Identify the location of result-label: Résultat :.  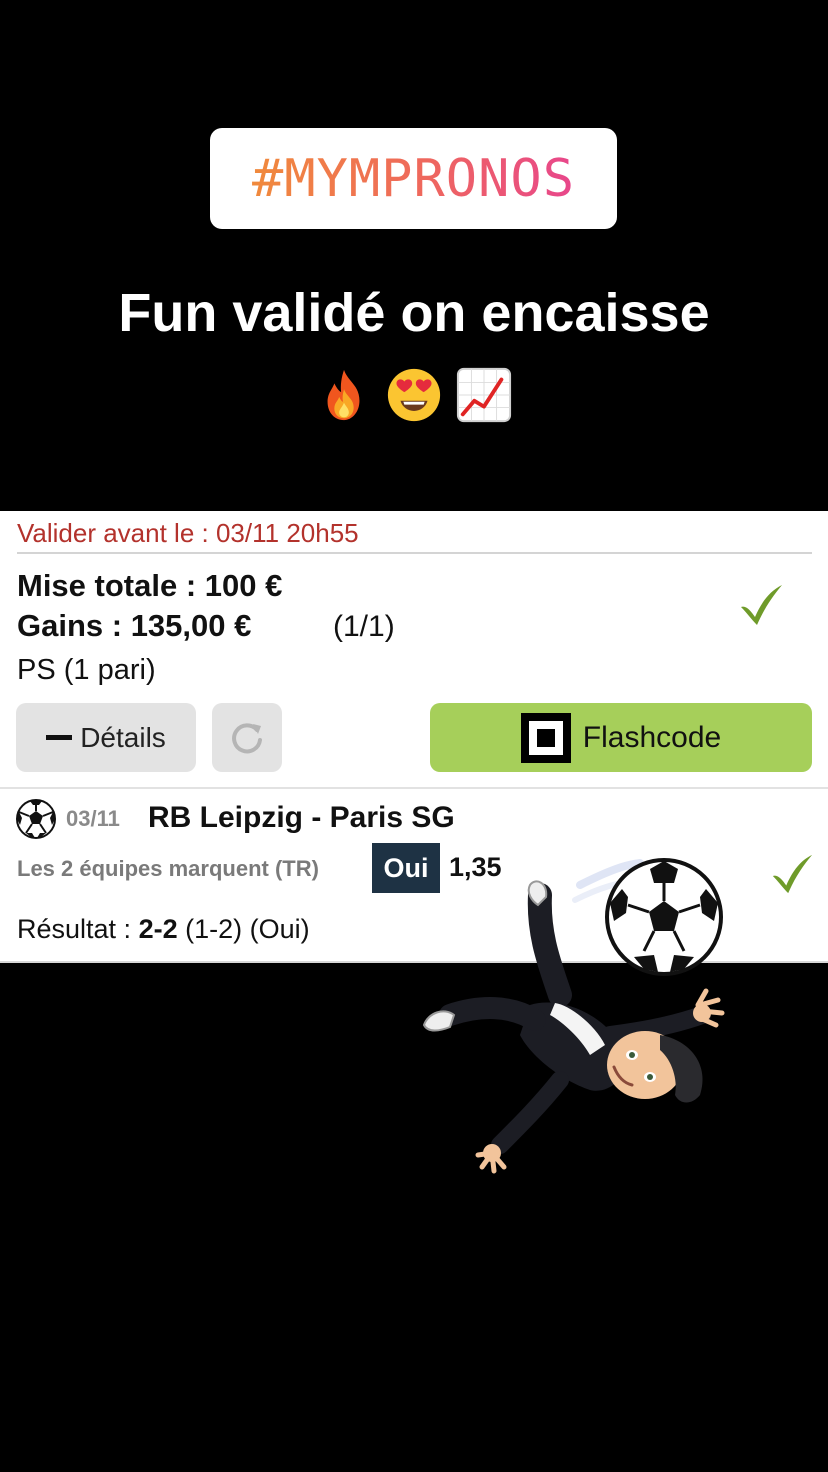
(78, 929).